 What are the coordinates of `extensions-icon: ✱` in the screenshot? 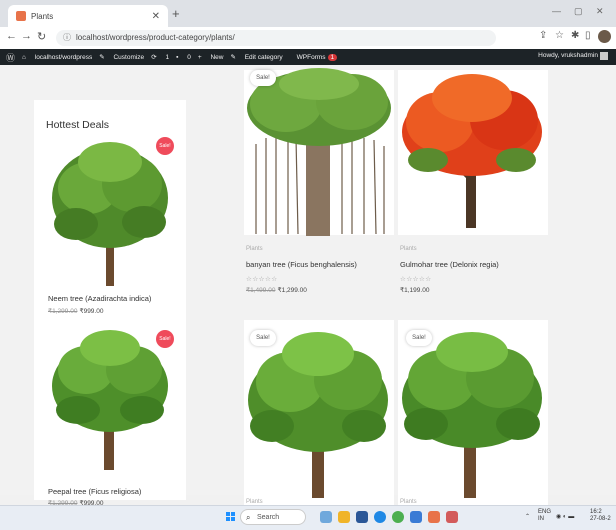 It's located at (575, 35).